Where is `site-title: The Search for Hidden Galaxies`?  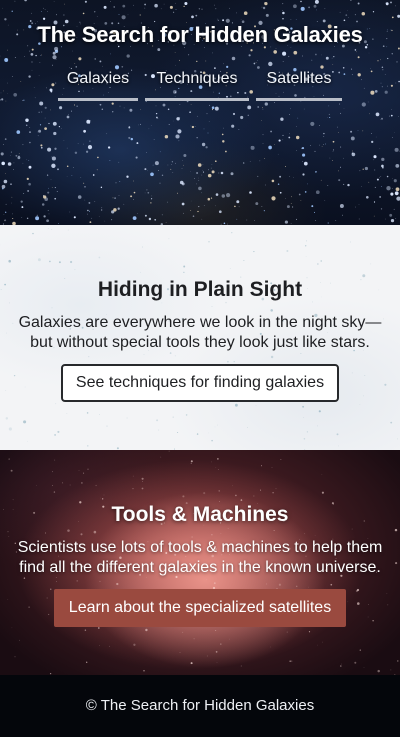
site-title: The Search for Hidden Galaxies is located at coordinates (200, 34).